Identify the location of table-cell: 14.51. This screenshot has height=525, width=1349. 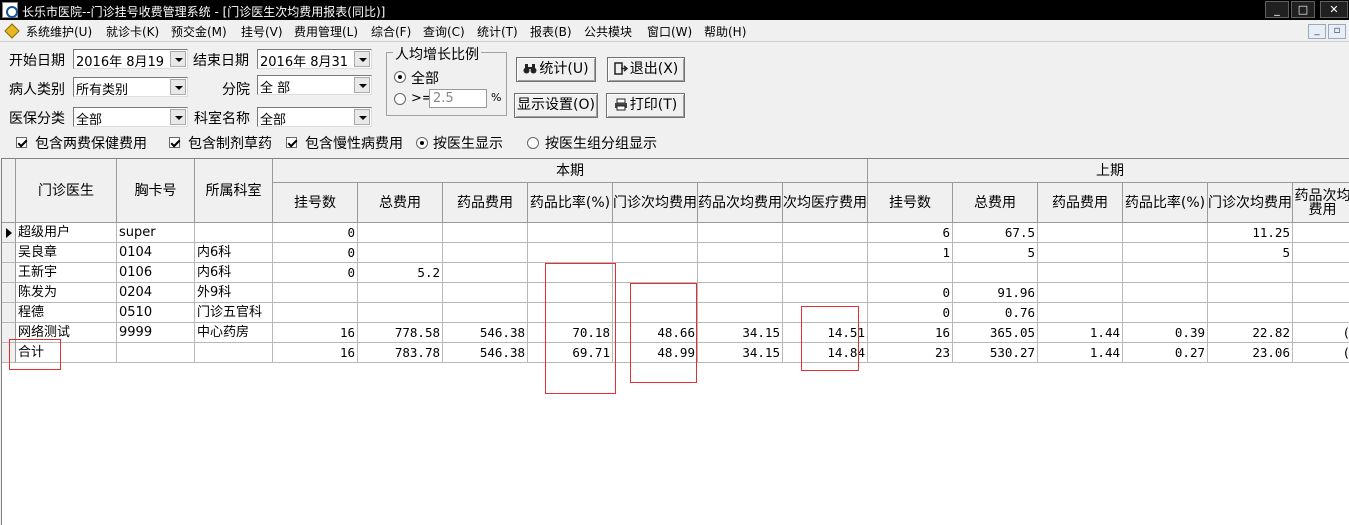
(825, 333).